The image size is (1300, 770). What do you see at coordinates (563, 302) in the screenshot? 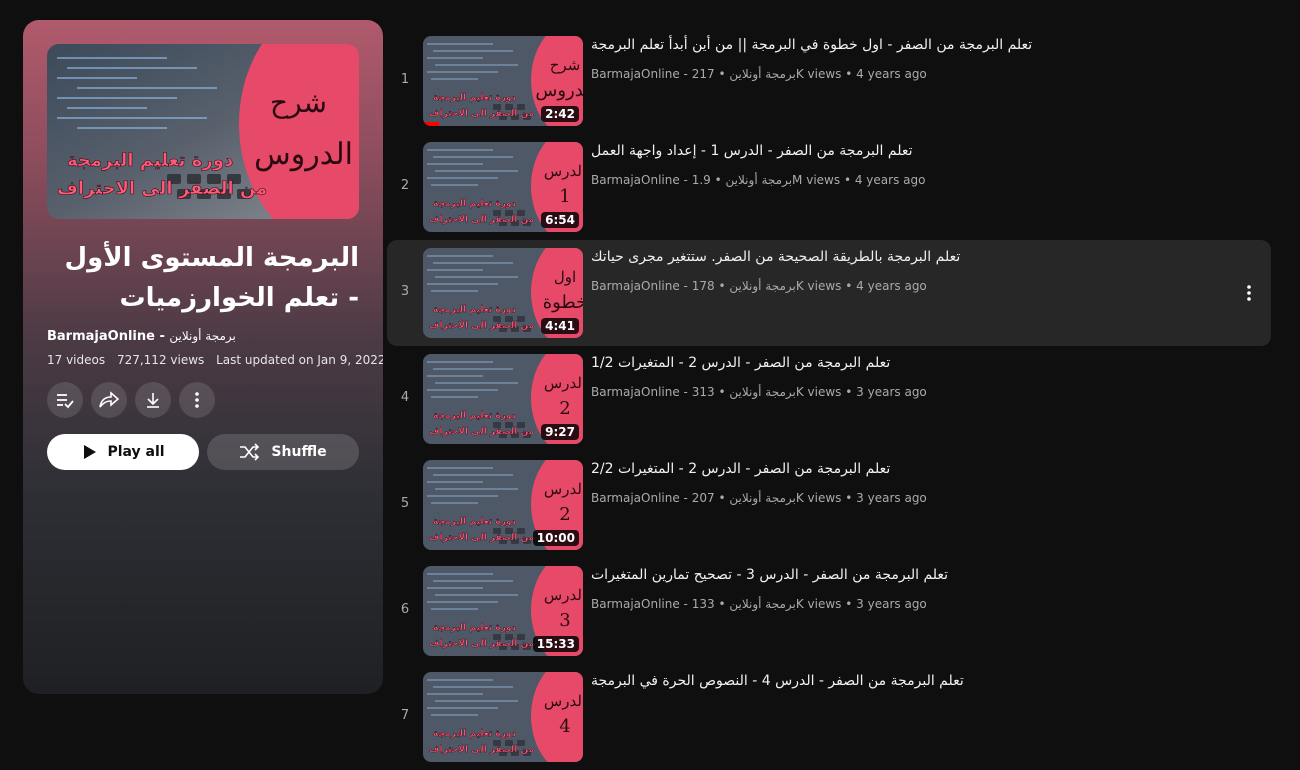
I see `thumb-badge-line2: خطوة` at bounding box center [563, 302].